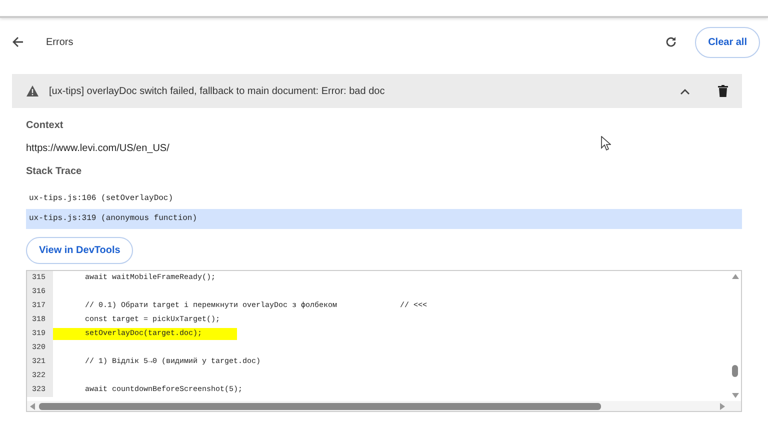 Image resolution: width=768 pixels, height=427 pixels. I want to click on scroll-right-icon, so click(722, 406).